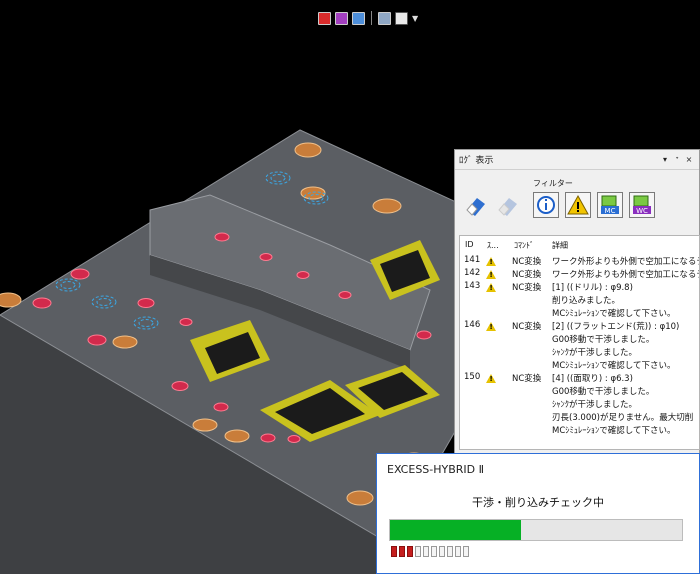 The image size is (700, 574). Describe the element at coordinates (546, 205) in the screenshot. I see `info-filter-icon` at that location.